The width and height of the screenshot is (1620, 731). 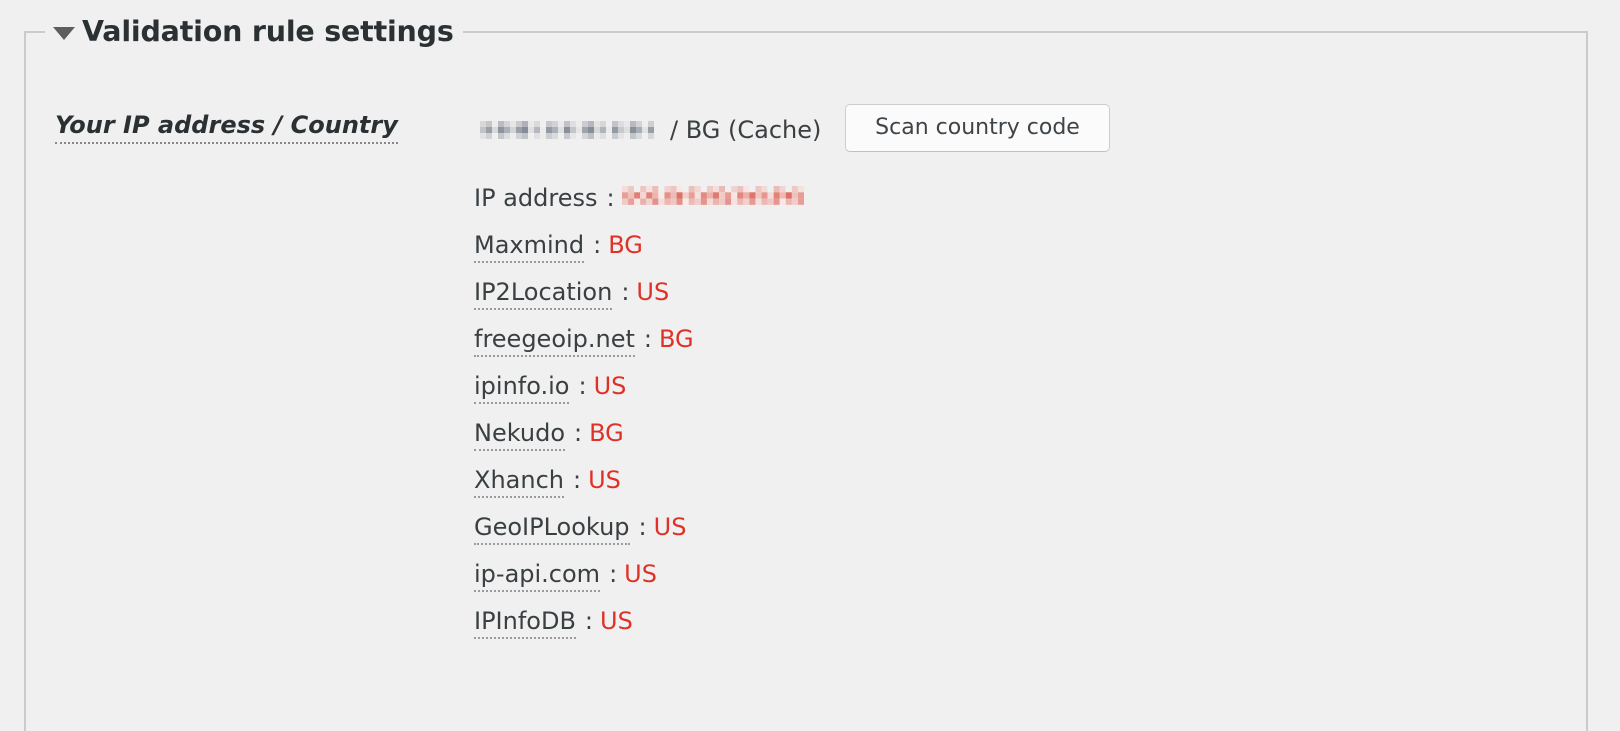 What do you see at coordinates (554, 341) in the screenshot?
I see `provider-name: freegeoip.net` at bounding box center [554, 341].